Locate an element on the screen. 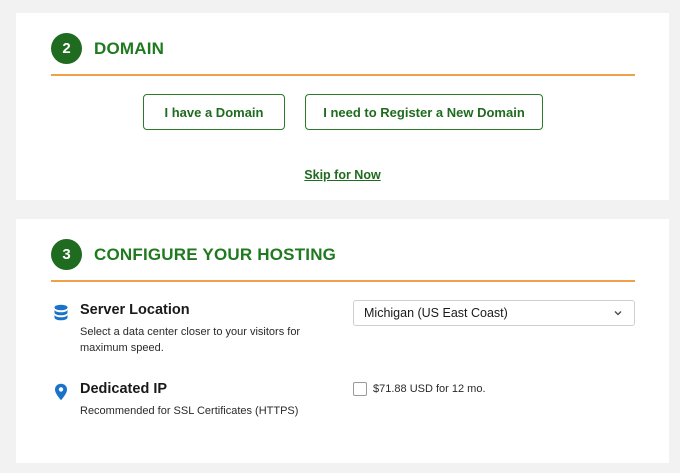 The width and height of the screenshot is (680, 473). hosting-step-header: 3 CONFIGURE YOUR HOSTING is located at coordinates (193, 254).